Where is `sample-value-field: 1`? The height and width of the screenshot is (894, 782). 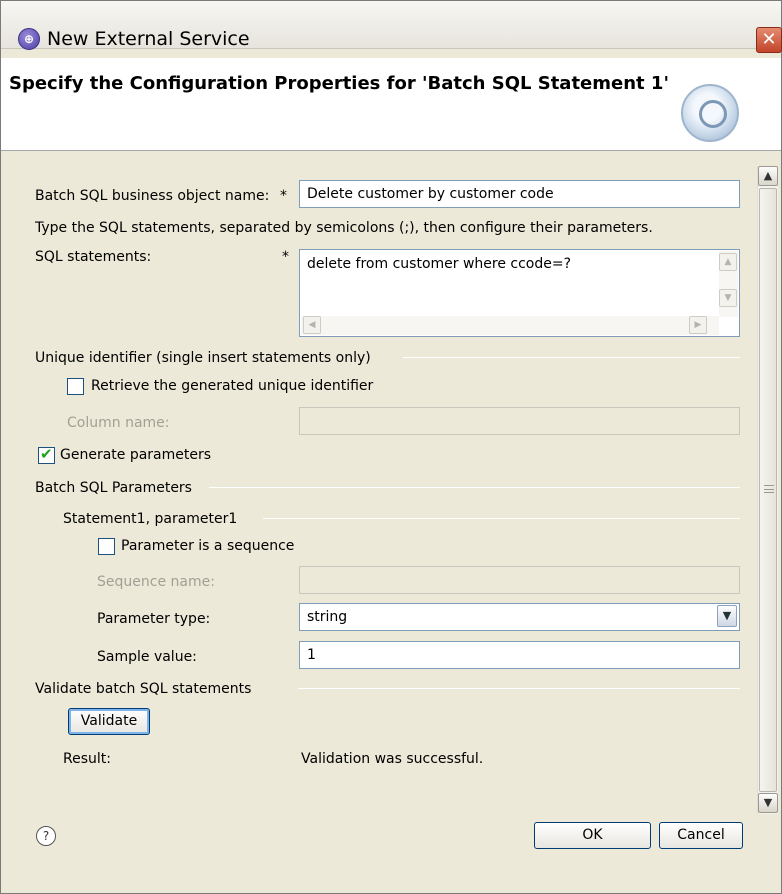
sample-value-field: 1 is located at coordinates (519, 655).